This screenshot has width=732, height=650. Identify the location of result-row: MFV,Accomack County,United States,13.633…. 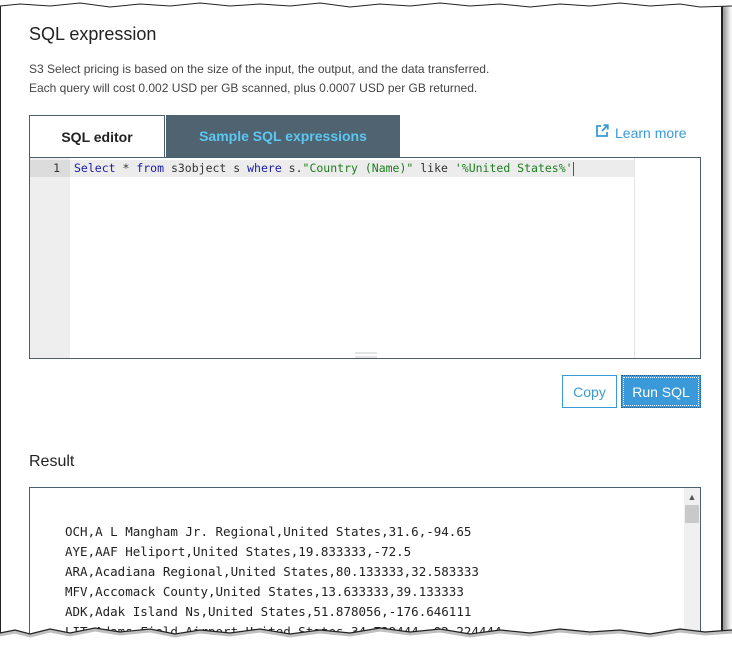
(264, 591).